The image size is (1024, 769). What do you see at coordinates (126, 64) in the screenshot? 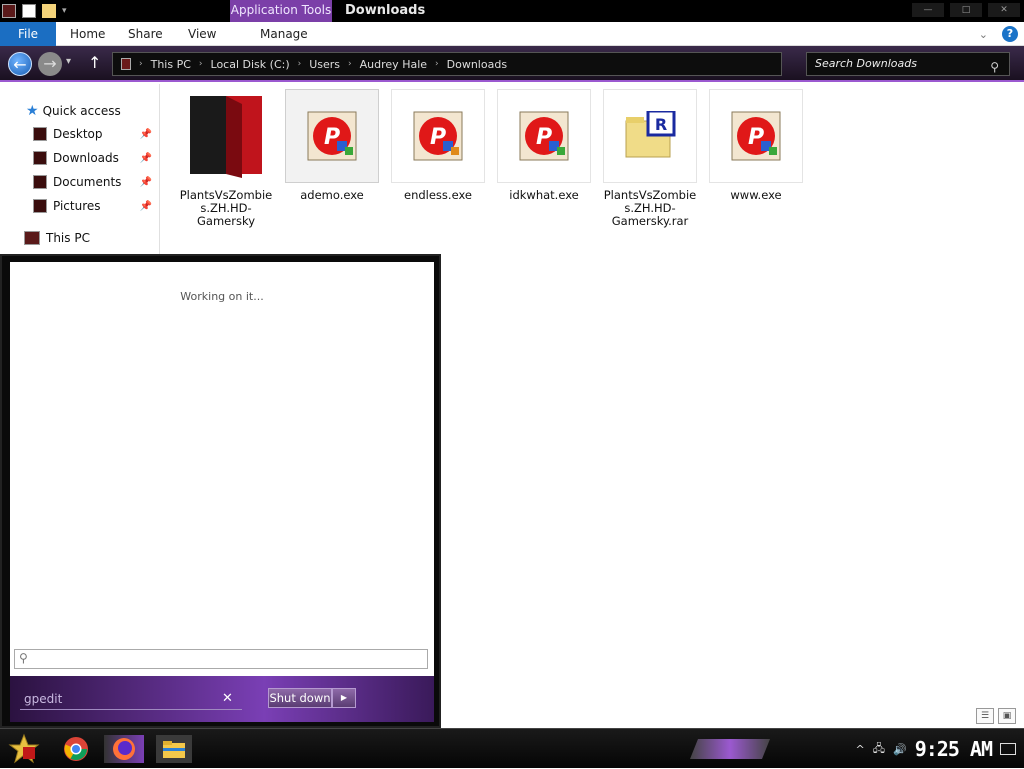
I see `location-icon` at bounding box center [126, 64].